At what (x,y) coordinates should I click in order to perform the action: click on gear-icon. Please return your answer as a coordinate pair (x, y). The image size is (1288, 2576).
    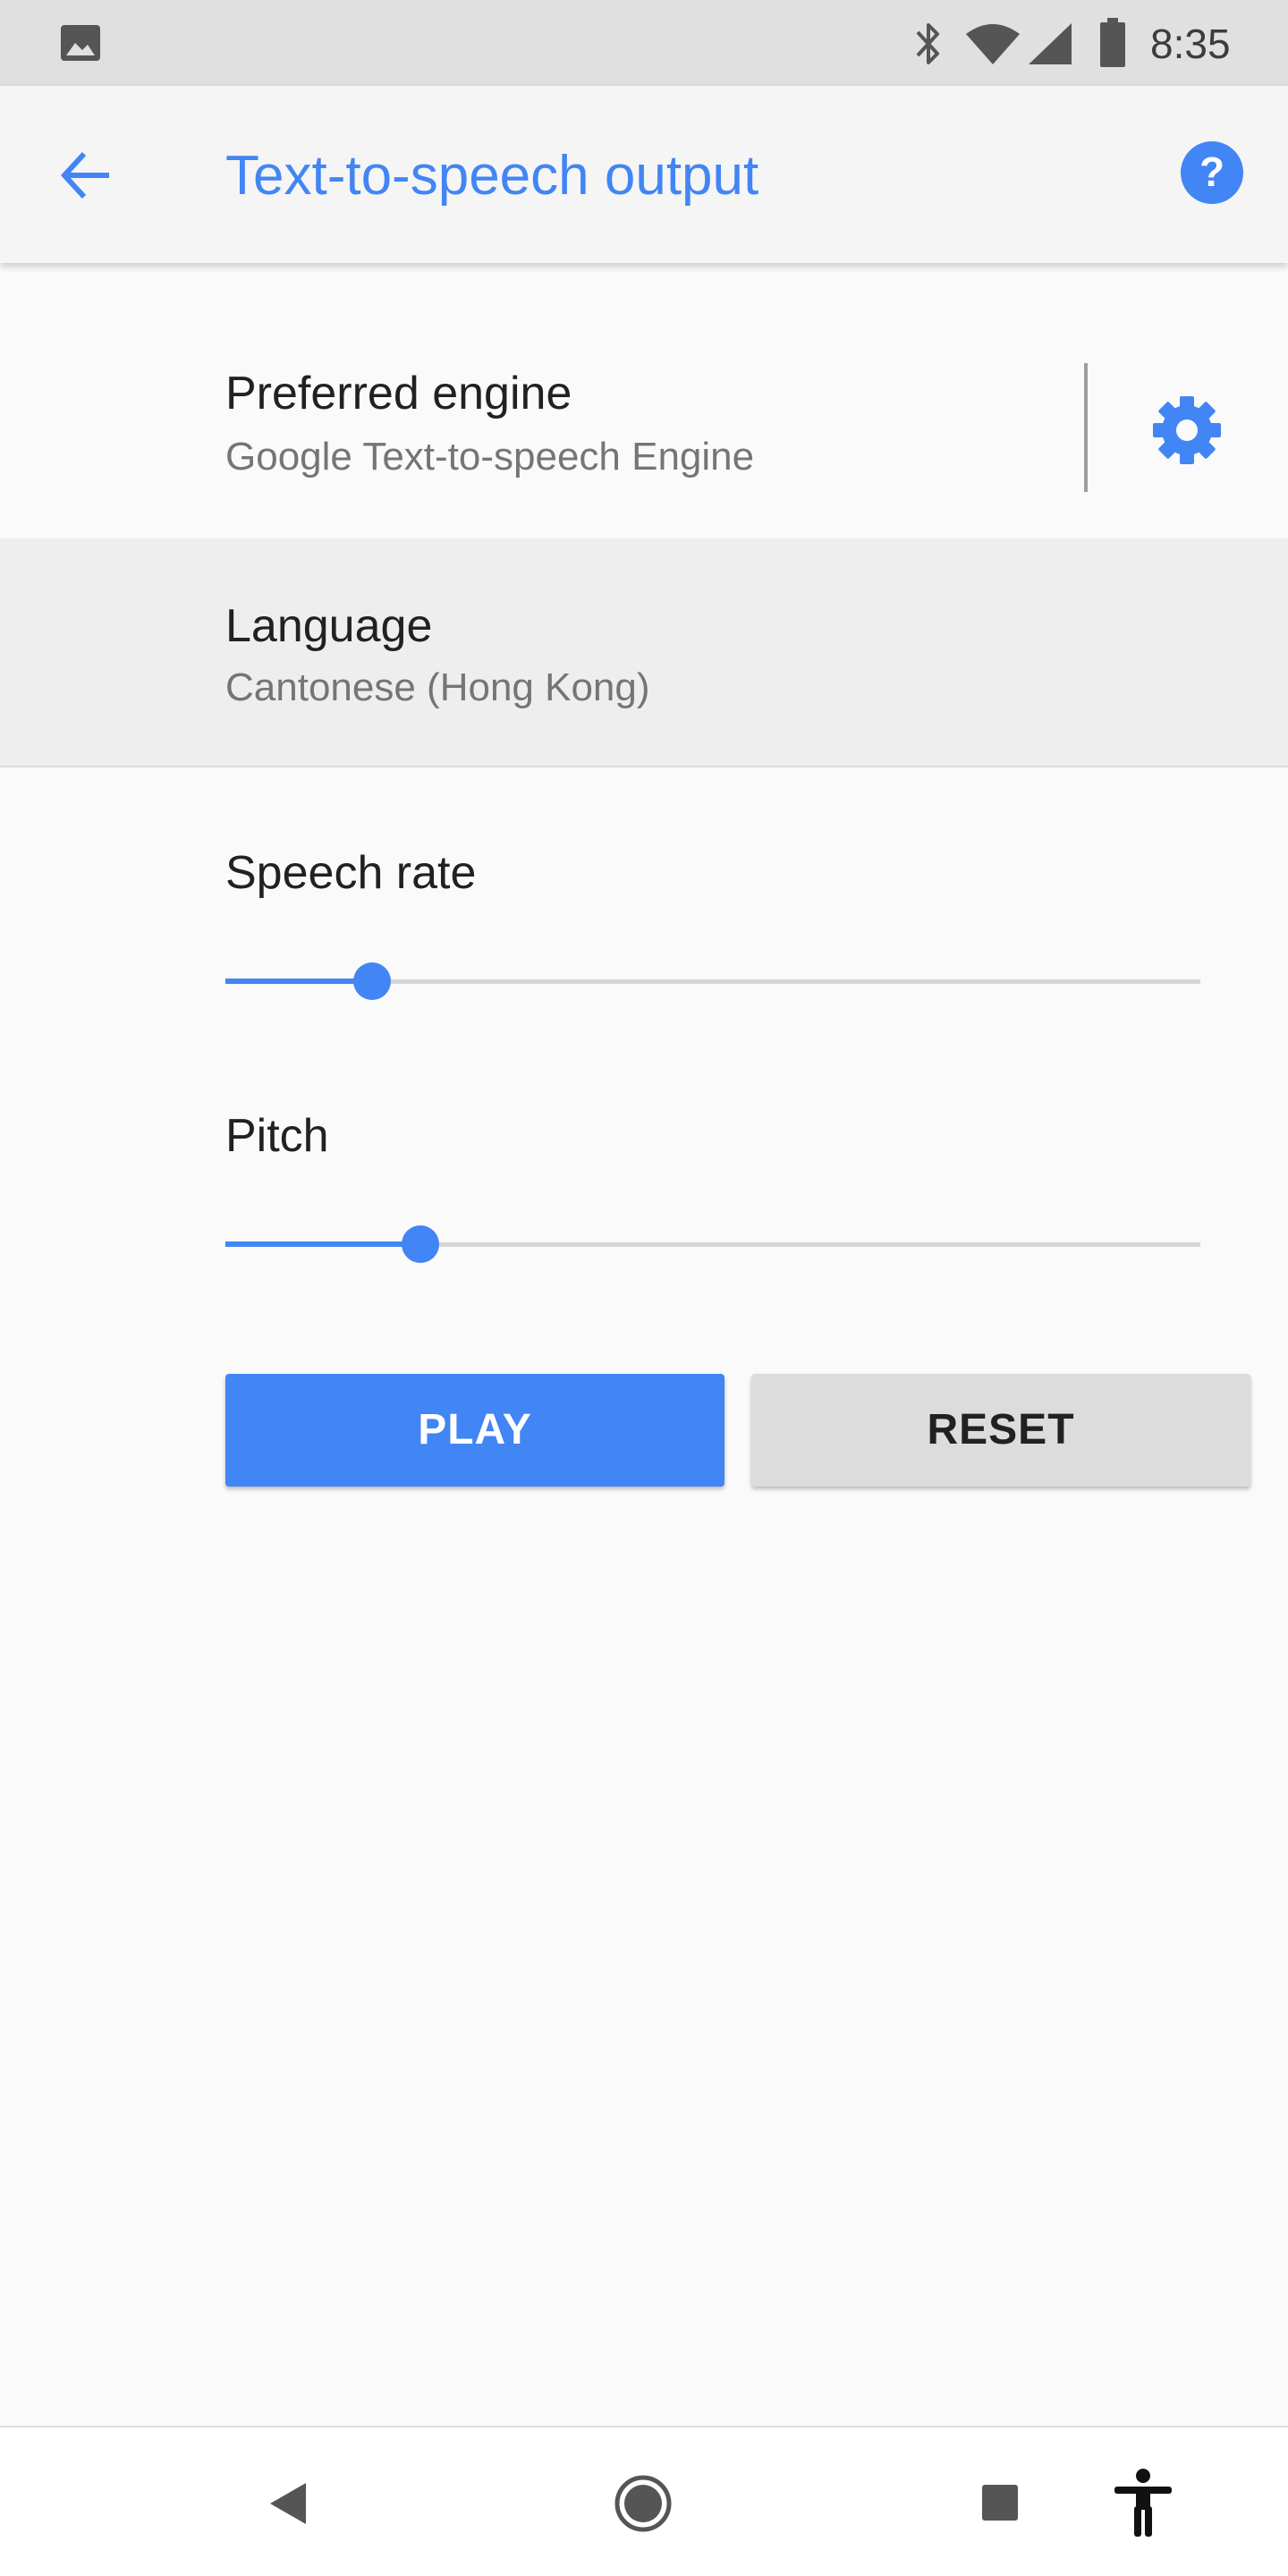
    Looking at the image, I should click on (1186, 430).